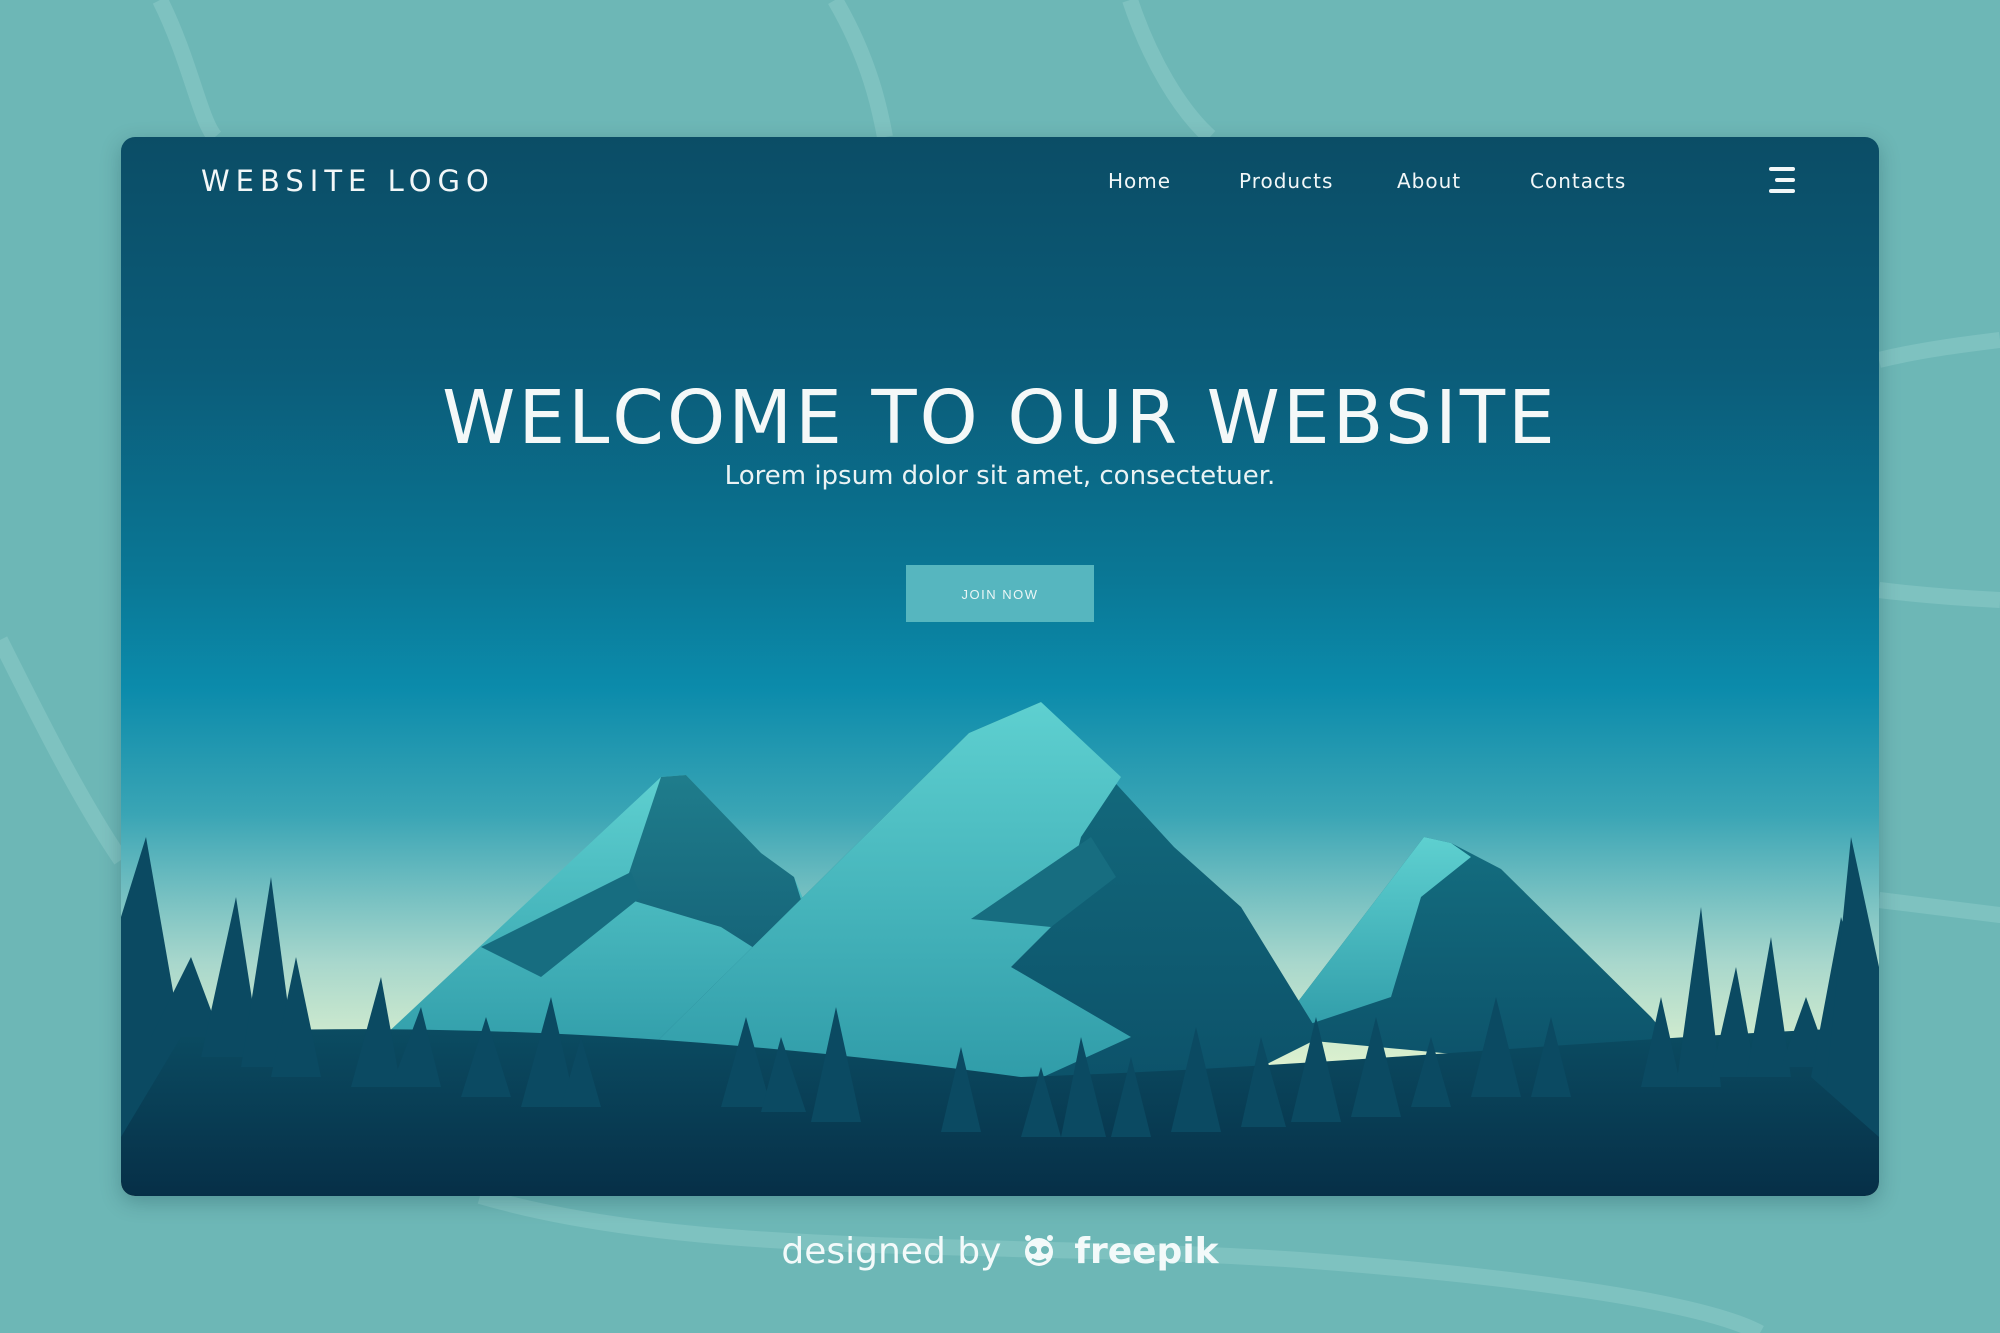 The image size is (2000, 1333). I want to click on nav-link-products: Products, so click(1286, 181).